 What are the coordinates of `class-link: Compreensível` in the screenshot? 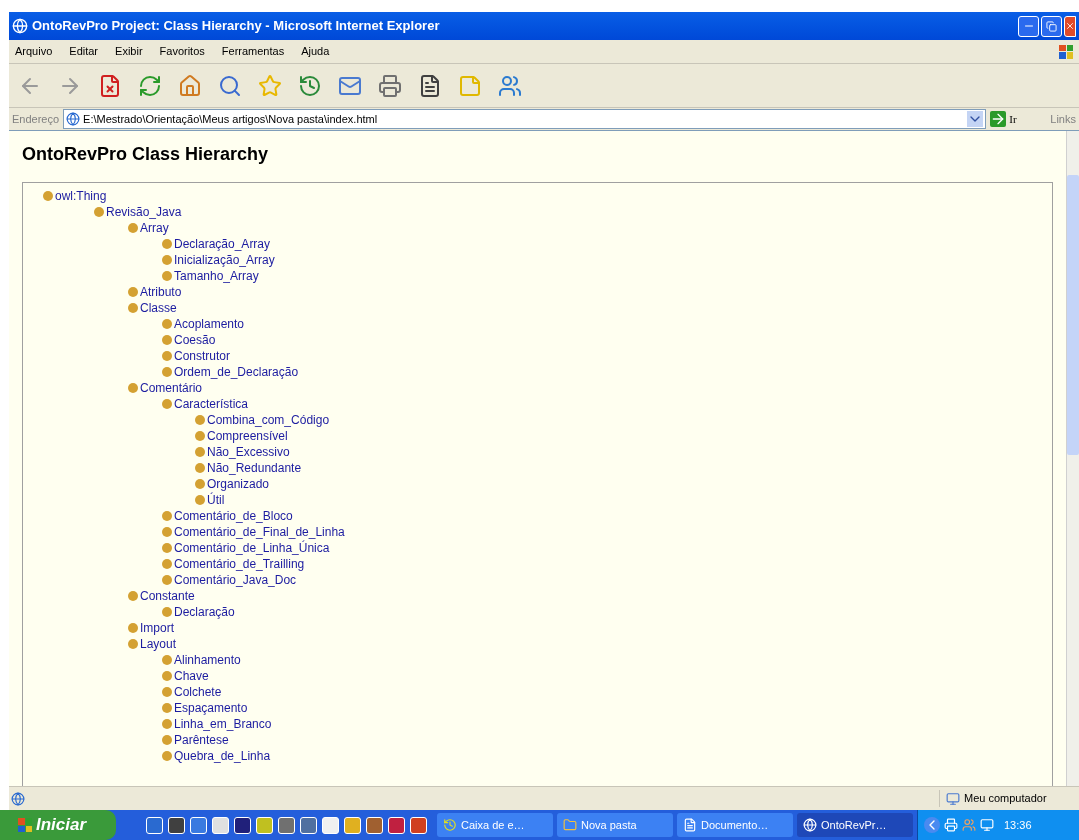 It's located at (247, 436).